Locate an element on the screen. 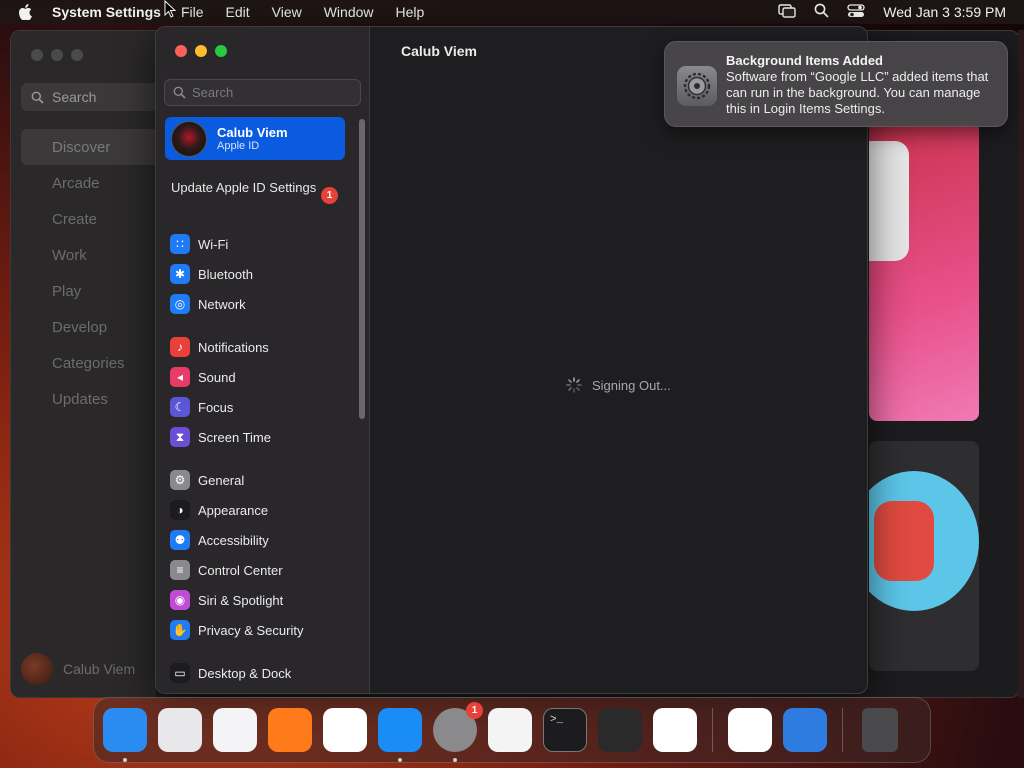 The height and width of the screenshot is (768, 1024). update-apple-id-row: Update Apple ID Settings is located at coordinates (256, 188).